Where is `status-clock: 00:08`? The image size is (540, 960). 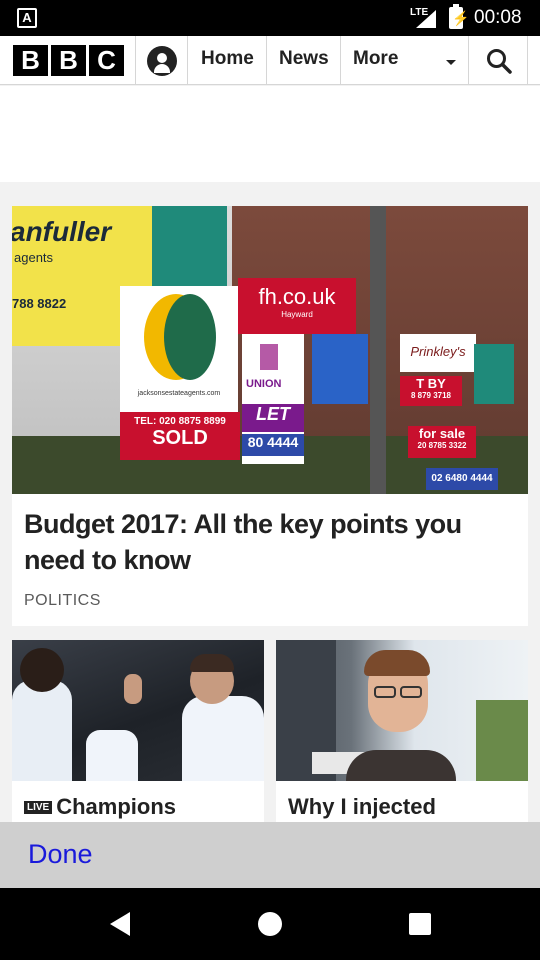 status-clock: 00:08 is located at coordinates (498, 17).